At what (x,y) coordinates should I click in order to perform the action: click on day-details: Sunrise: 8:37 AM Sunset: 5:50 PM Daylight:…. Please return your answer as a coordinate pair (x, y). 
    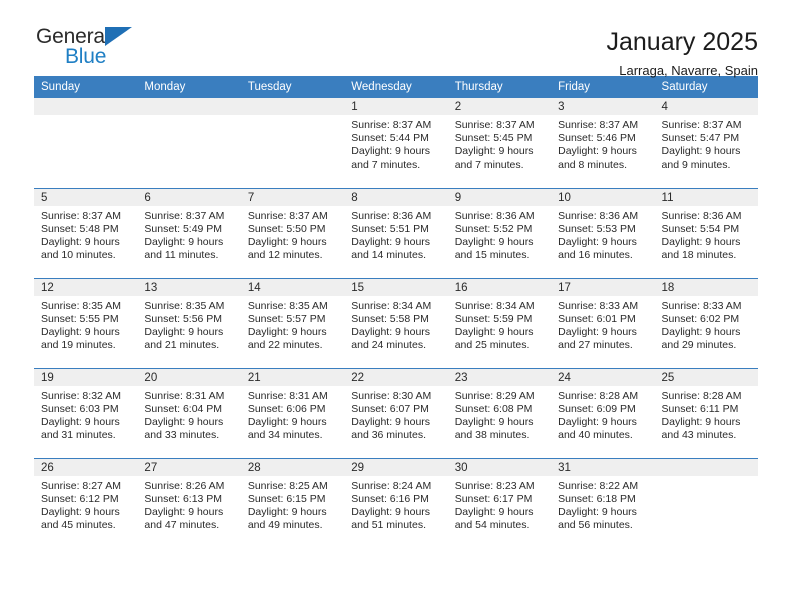
    Looking at the image, I should click on (292, 234).